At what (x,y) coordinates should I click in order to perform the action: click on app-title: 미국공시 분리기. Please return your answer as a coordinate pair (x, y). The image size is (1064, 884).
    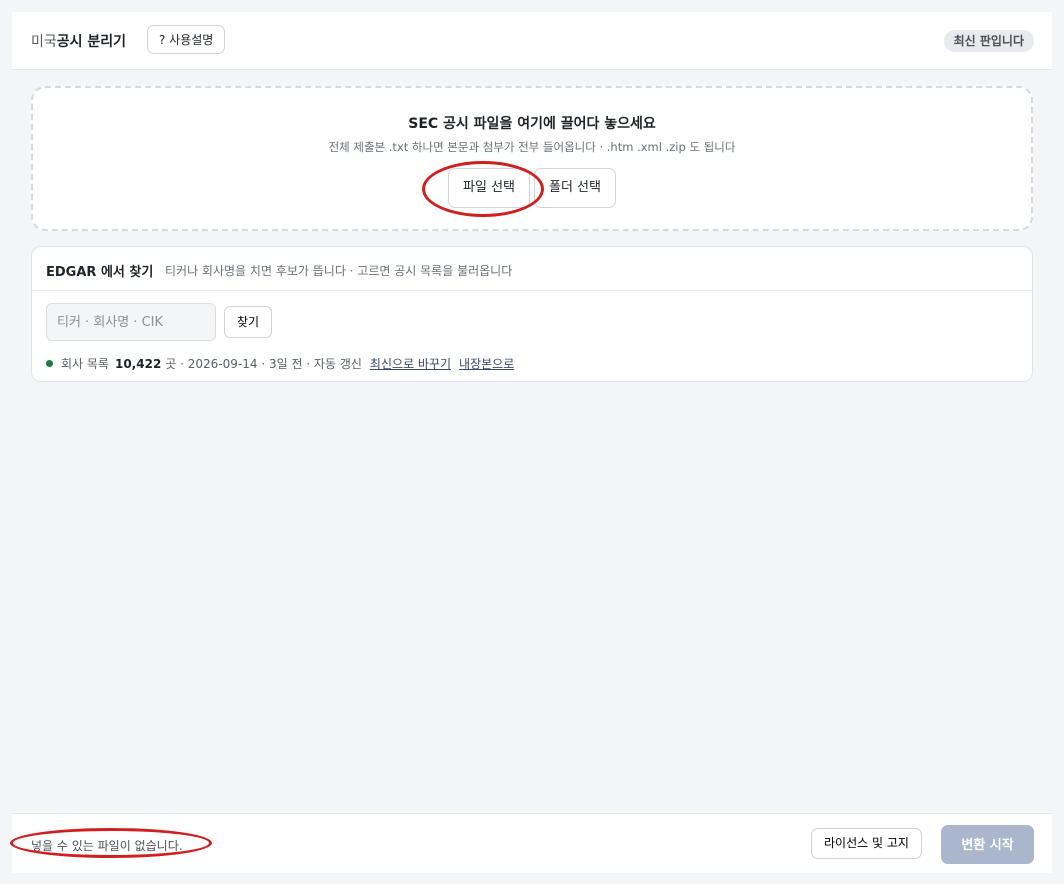
    Looking at the image, I should click on (78, 41).